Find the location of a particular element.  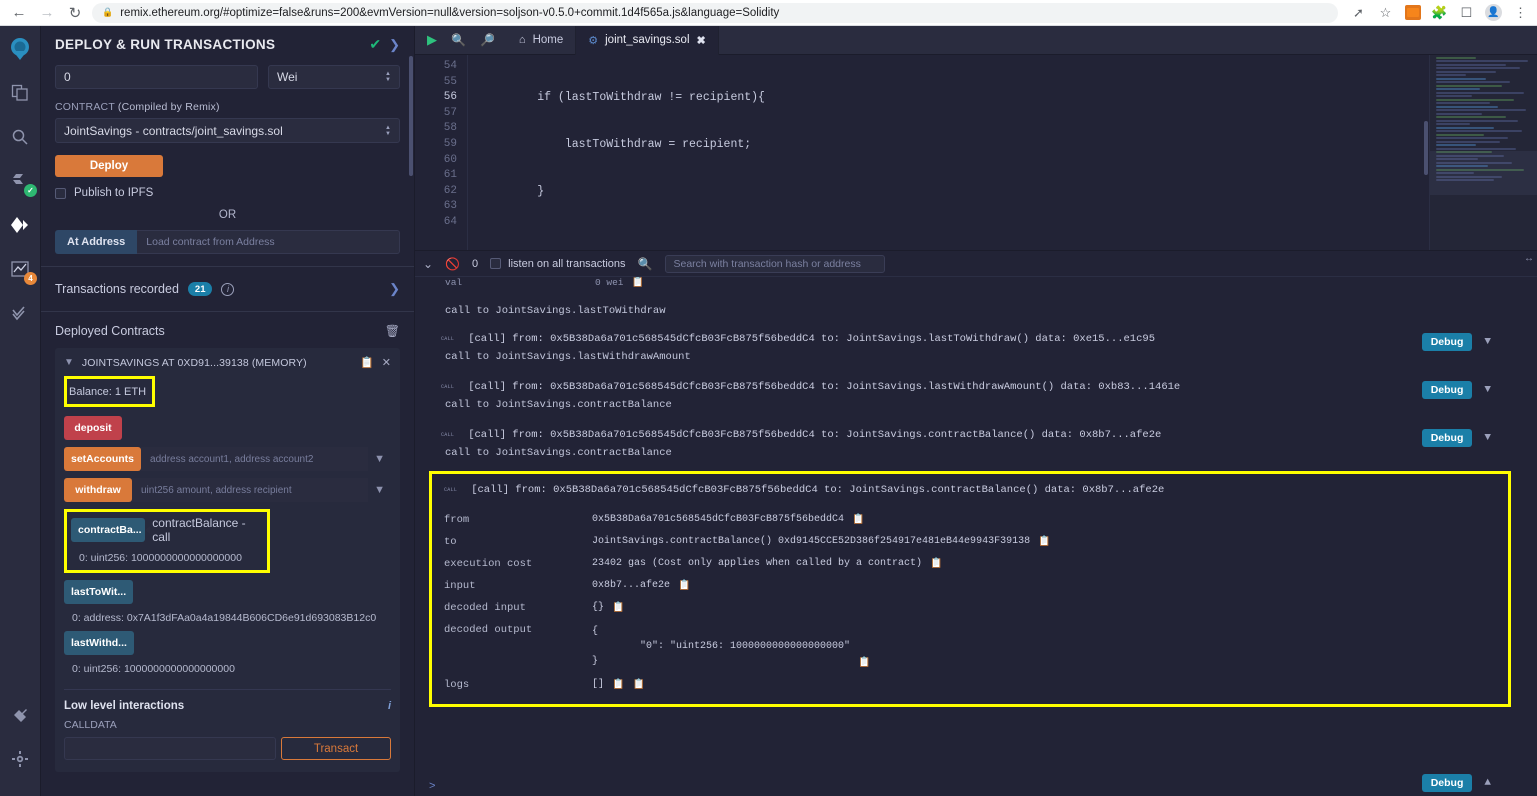

tab-home: ⌂ Home is located at coordinates (542, 40).